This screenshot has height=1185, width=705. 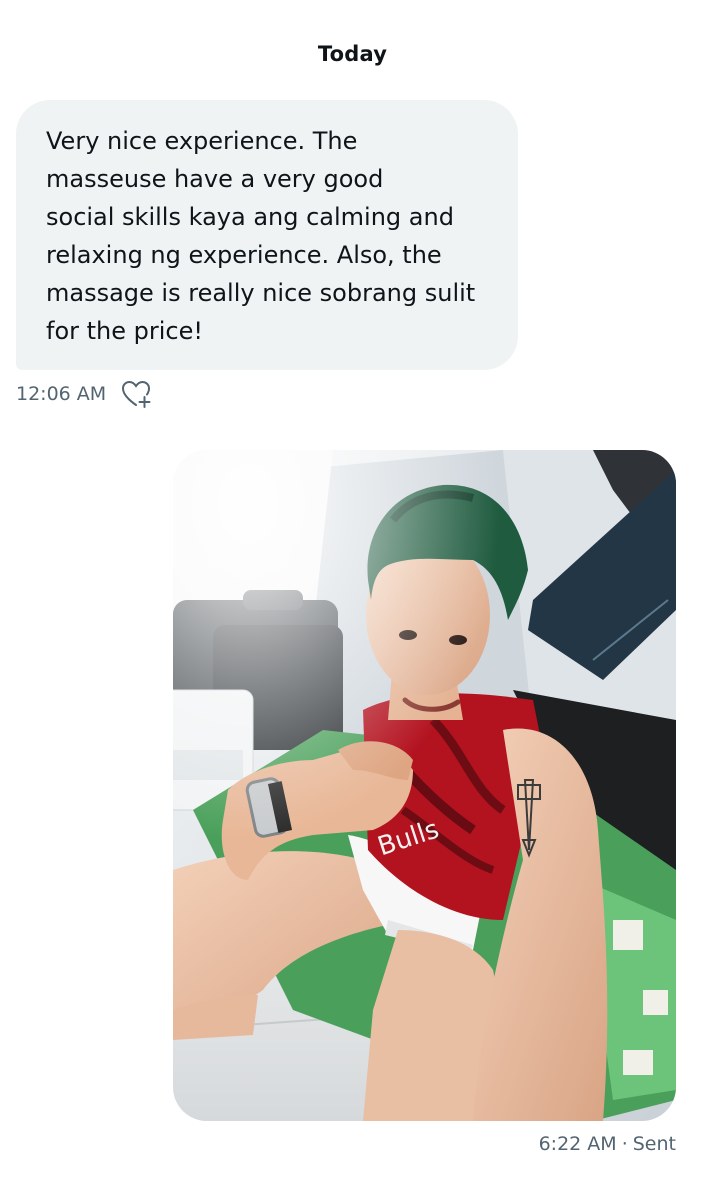 What do you see at coordinates (250, 217) in the screenshot?
I see `message-text-line: social skills kaya ang calming and` at bounding box center [250, 217].